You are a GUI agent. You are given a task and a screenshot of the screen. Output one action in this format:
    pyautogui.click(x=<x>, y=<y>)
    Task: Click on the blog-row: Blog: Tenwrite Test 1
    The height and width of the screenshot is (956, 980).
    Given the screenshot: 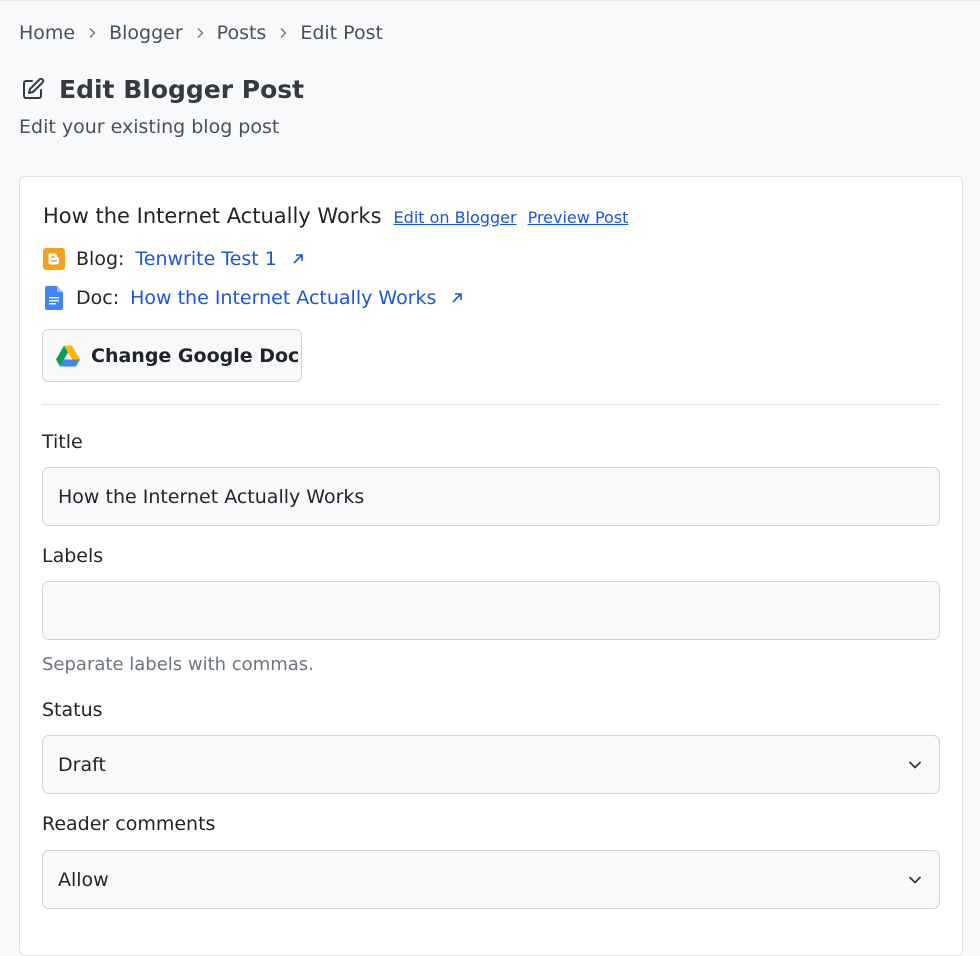 What is the action you would take?
    pyautogui.click(x=174, y=259)
    